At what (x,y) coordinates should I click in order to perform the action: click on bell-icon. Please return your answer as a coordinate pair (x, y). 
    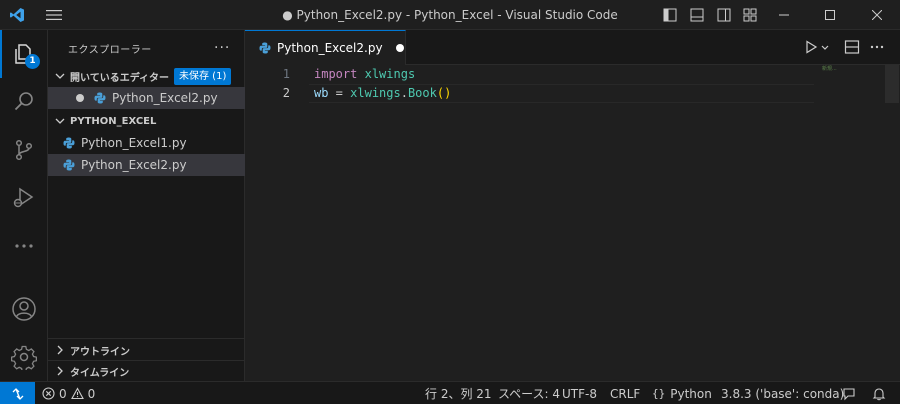
    Looking at the image, I should click on (879, 393).